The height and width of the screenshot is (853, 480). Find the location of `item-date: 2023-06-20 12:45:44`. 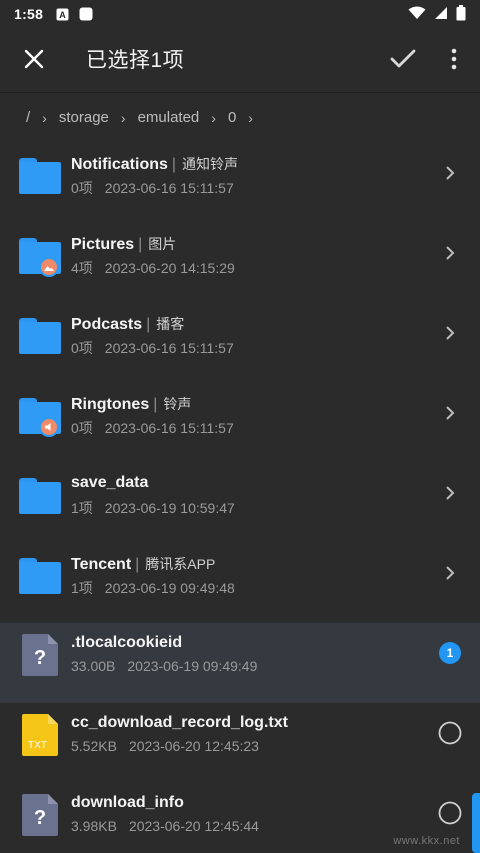

item-date: 2023-06-20 12:45:44 is located at coordinates (193, 826).